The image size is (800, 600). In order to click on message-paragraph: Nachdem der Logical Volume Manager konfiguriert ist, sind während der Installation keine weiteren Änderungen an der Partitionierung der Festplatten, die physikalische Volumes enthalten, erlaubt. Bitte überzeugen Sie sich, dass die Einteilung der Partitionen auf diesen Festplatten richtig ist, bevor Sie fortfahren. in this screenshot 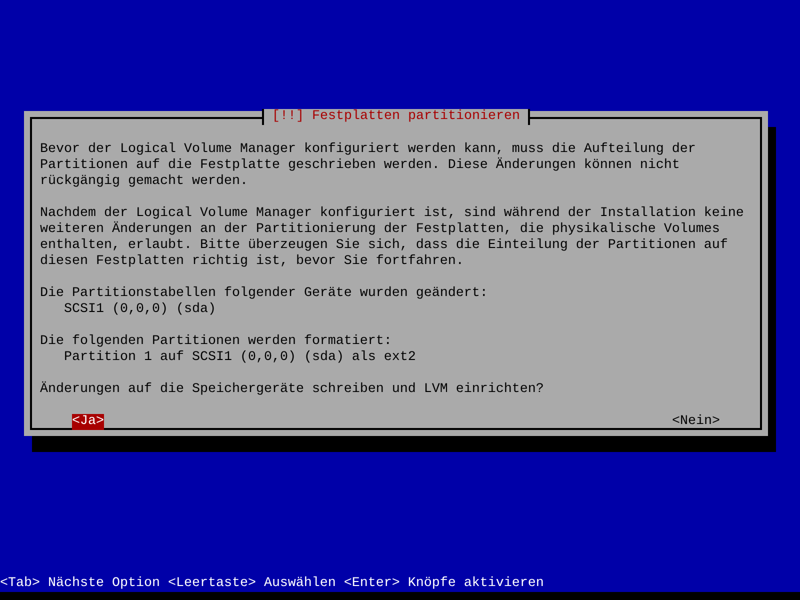, I will do `click(392, 238)`.